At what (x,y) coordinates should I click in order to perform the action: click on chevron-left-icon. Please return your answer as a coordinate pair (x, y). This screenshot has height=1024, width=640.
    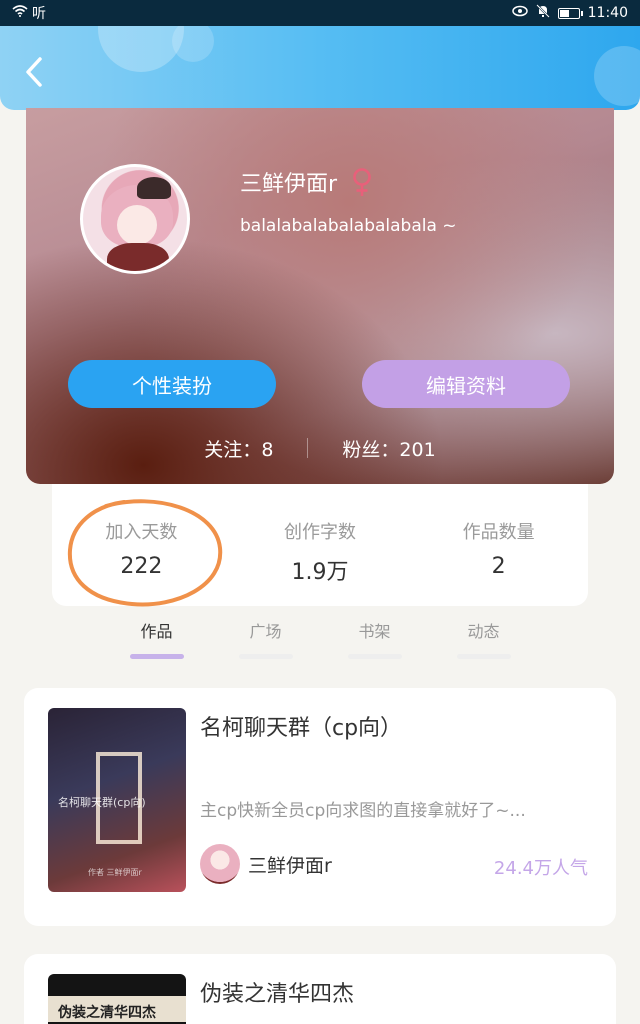
    Looking at the image, I should click on (34, 72).